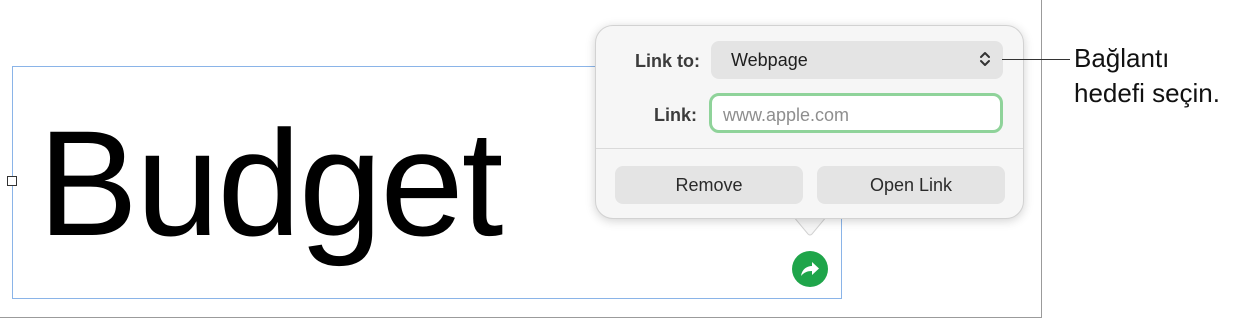  I want to click on link-field, so click(856, 113).